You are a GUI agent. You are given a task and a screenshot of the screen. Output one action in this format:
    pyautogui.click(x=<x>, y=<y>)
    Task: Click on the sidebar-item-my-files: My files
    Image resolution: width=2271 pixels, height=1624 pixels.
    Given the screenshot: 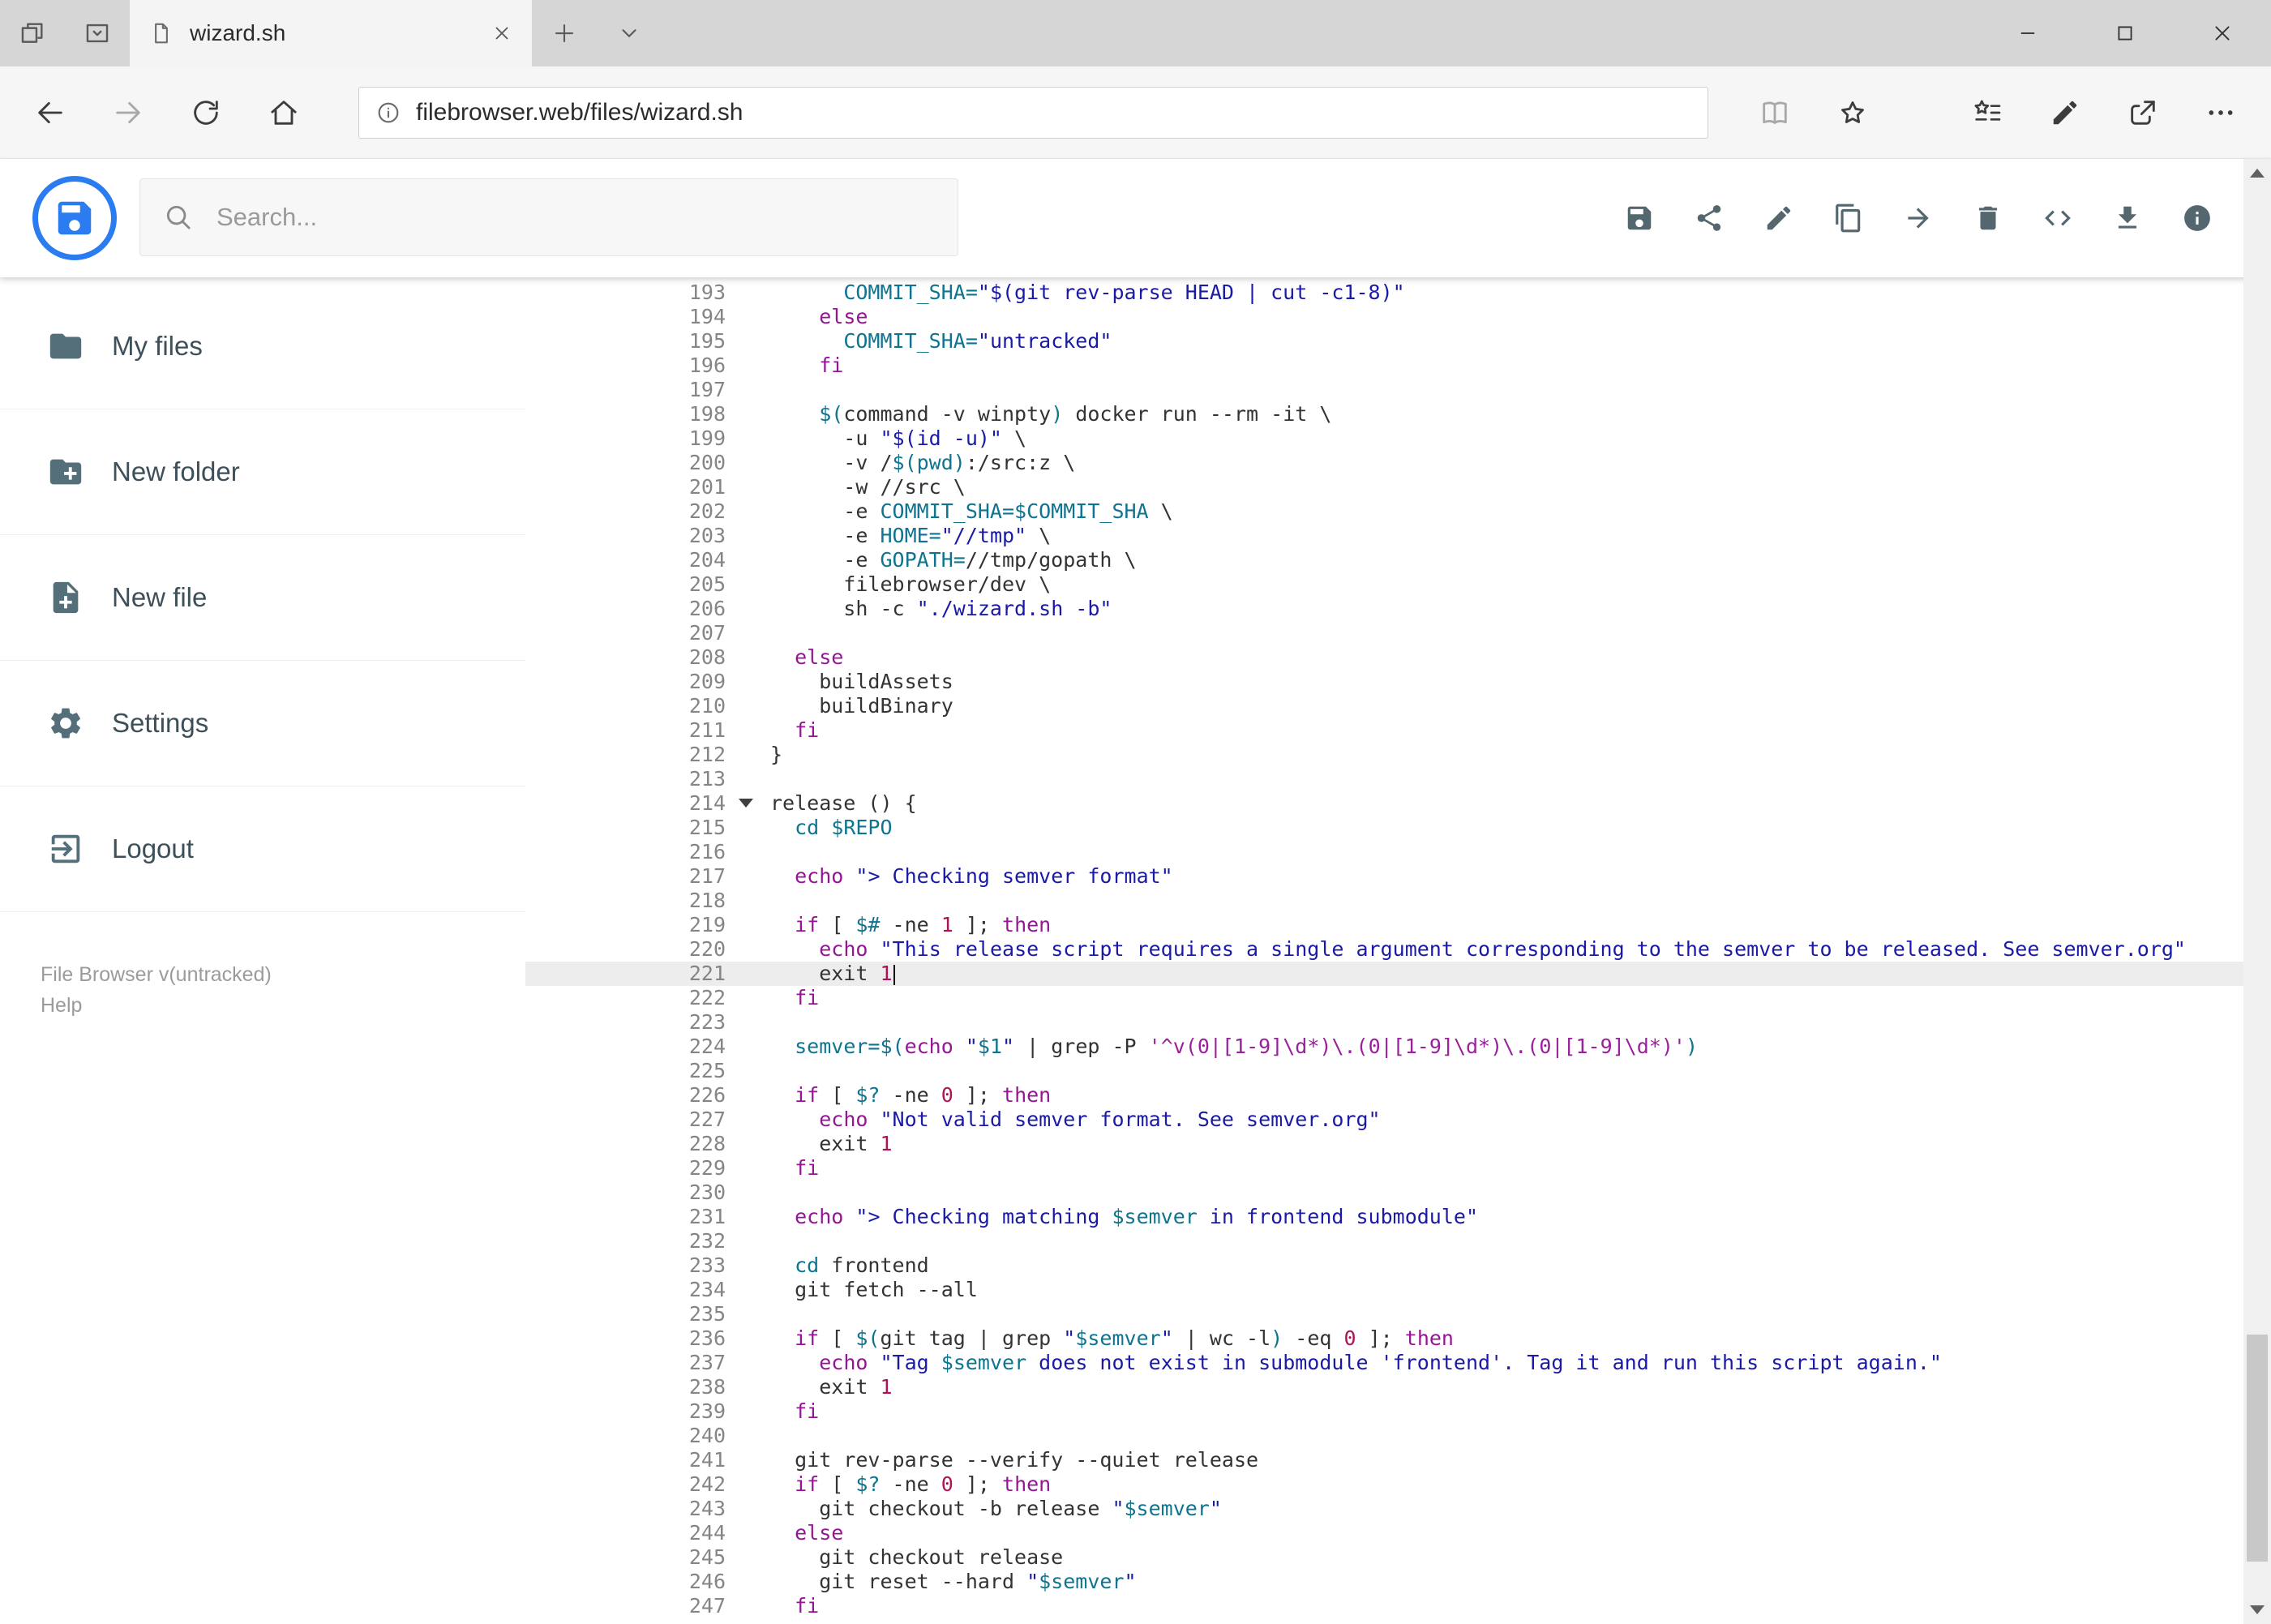 What is the action you would take?
    pyautogui.click(x=262, y=346)
    